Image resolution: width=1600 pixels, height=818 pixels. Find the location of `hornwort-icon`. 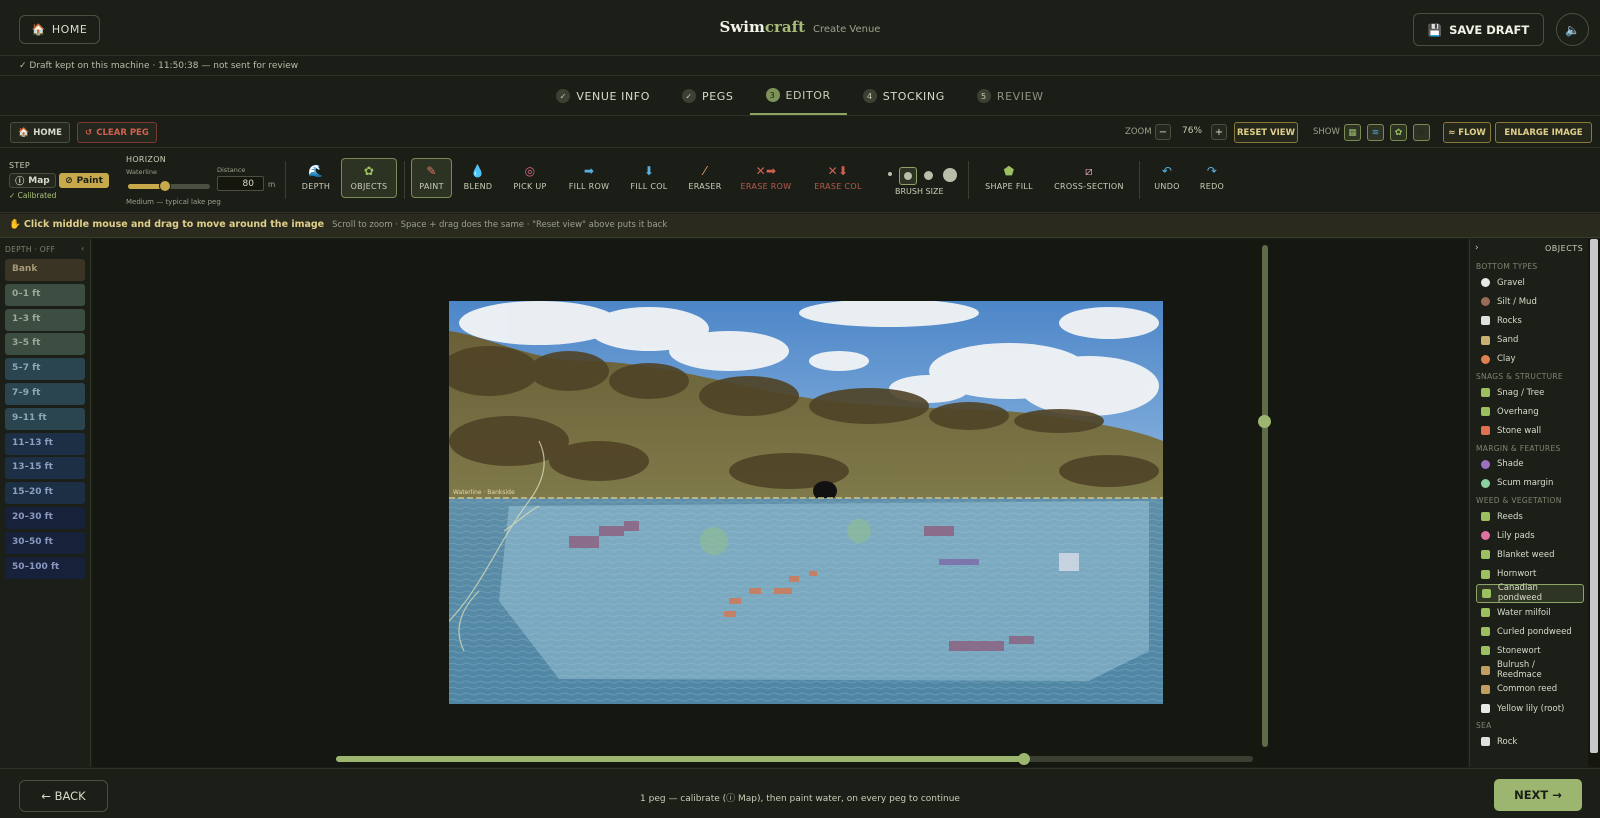

hornwort-icon is located at coordinates (1485, 574).